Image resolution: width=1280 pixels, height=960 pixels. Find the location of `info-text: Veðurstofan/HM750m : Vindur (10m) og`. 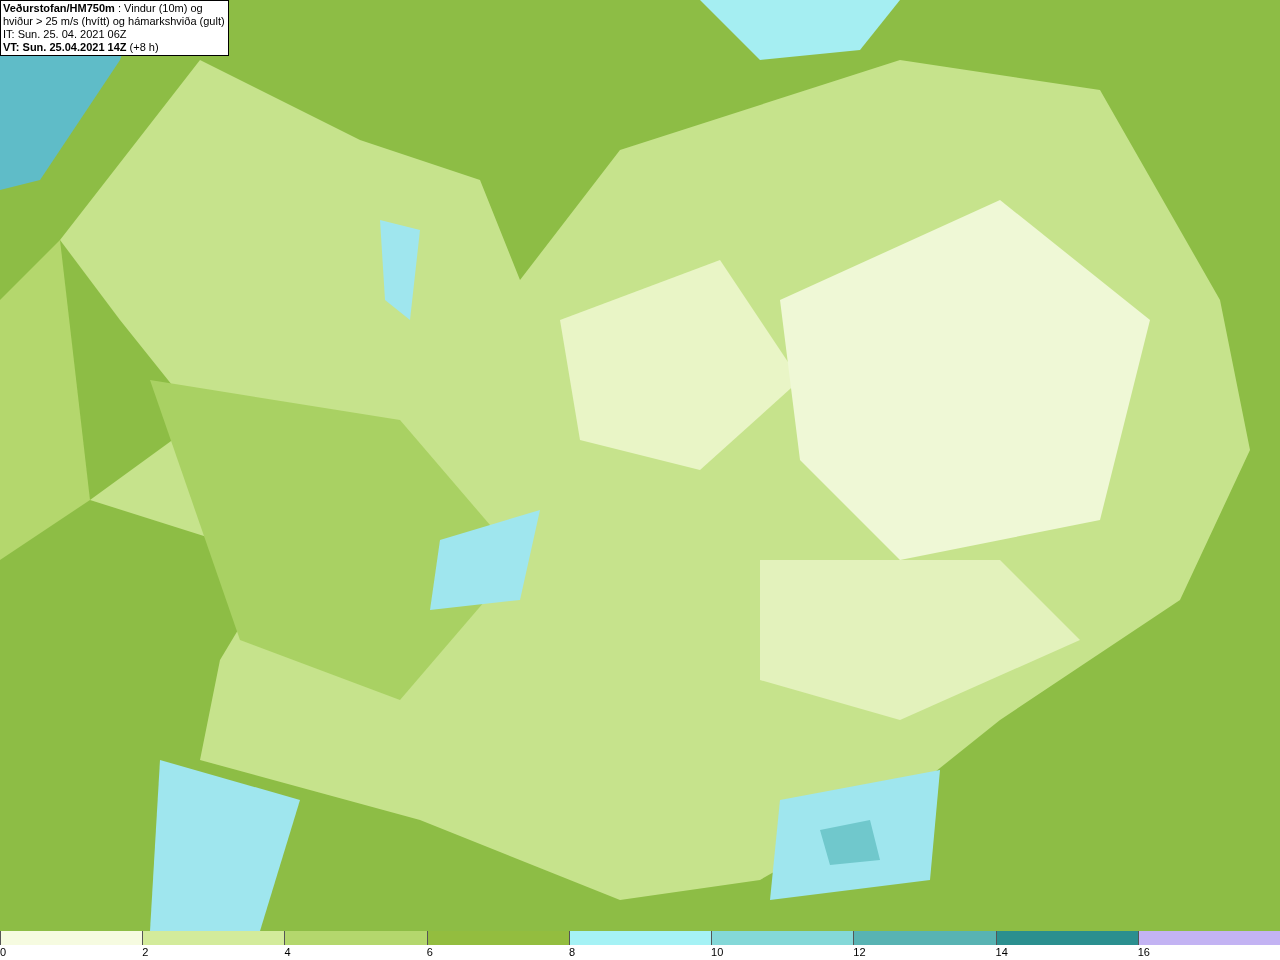

info-text: Veðurstofan/HM750m : Vindur (10m) og is located at coordinates (103, 8).